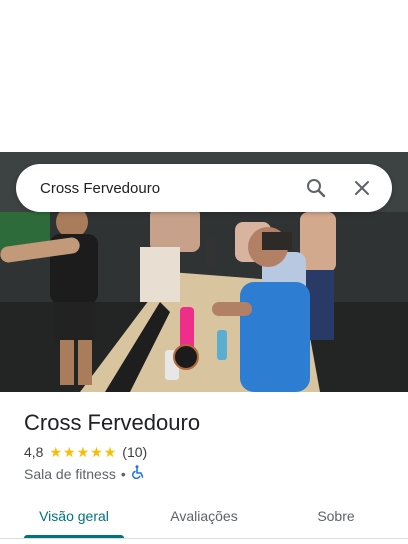 The height and width of the screenshot is (544, 408). Describe the element at coordinates (134, 452) in the screenshot. I see `review-count: (10)` at that location.